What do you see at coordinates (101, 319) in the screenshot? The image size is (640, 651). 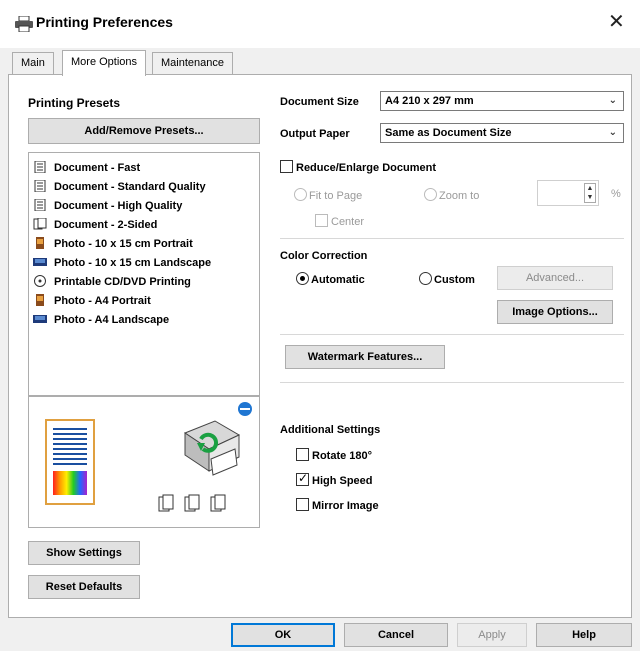 I see `list-item: Photo - A4 Landscape` at bounding box center [101, 319].